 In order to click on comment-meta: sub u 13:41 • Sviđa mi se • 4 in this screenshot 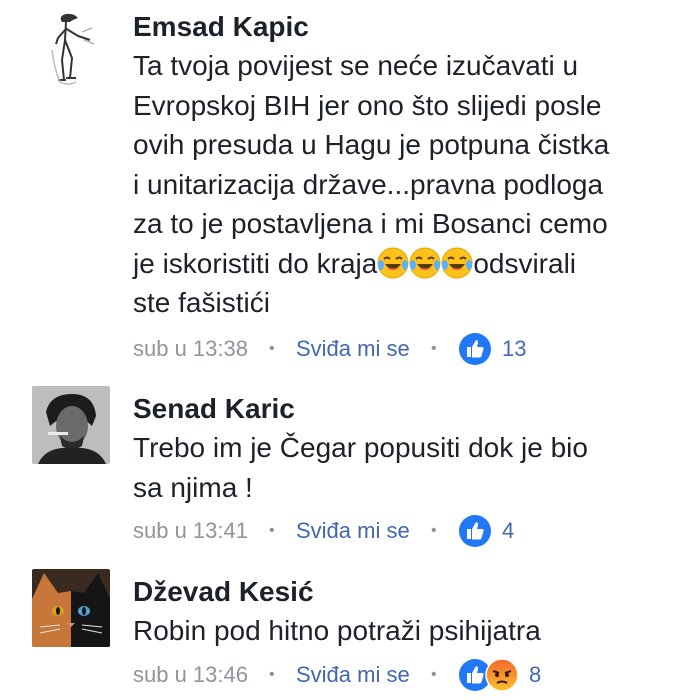, I will do `click(413, 531)`.